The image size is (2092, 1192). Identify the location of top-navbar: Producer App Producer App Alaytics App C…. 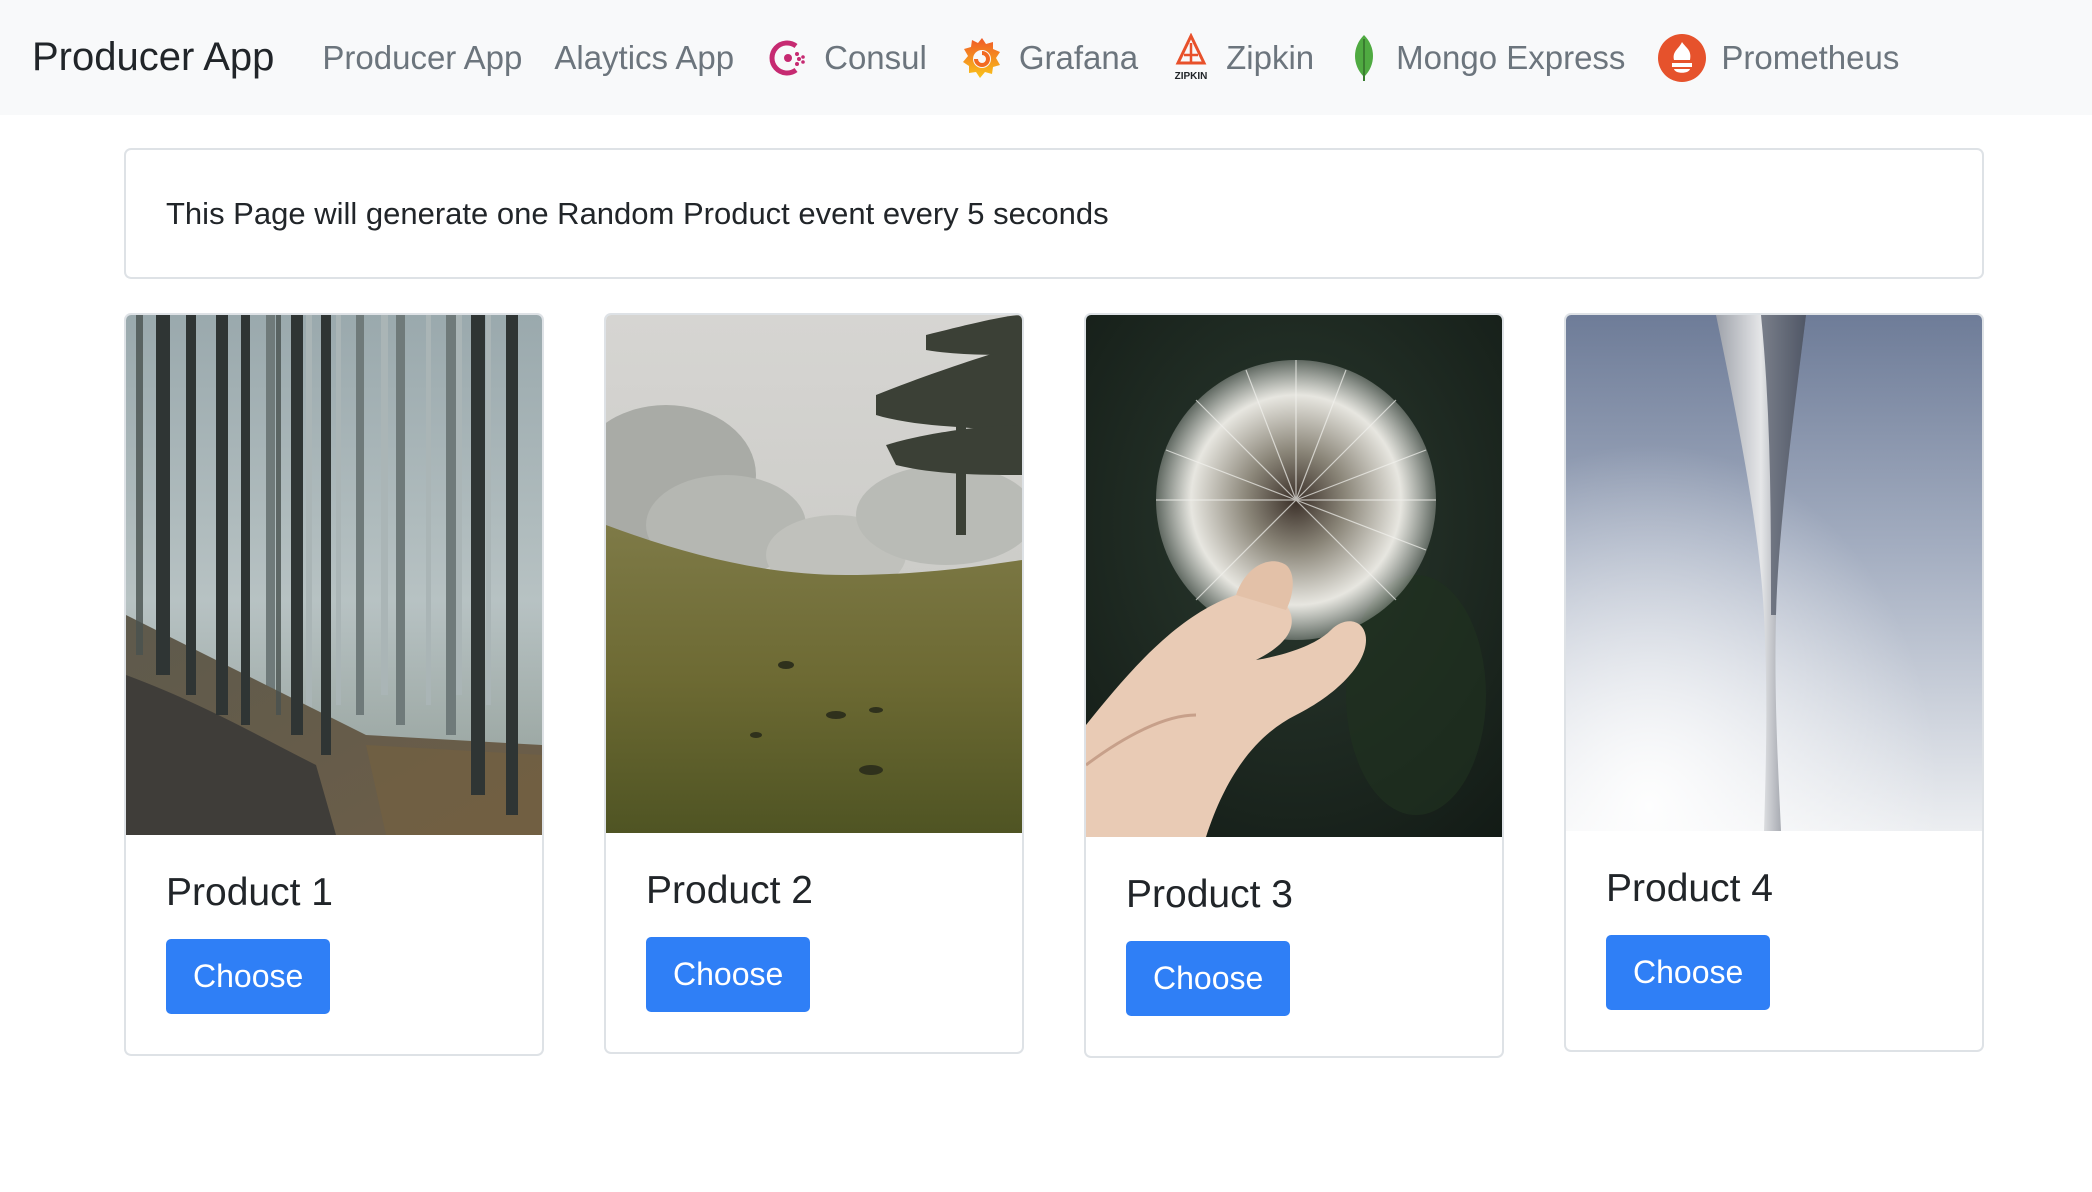
(1046, 57).